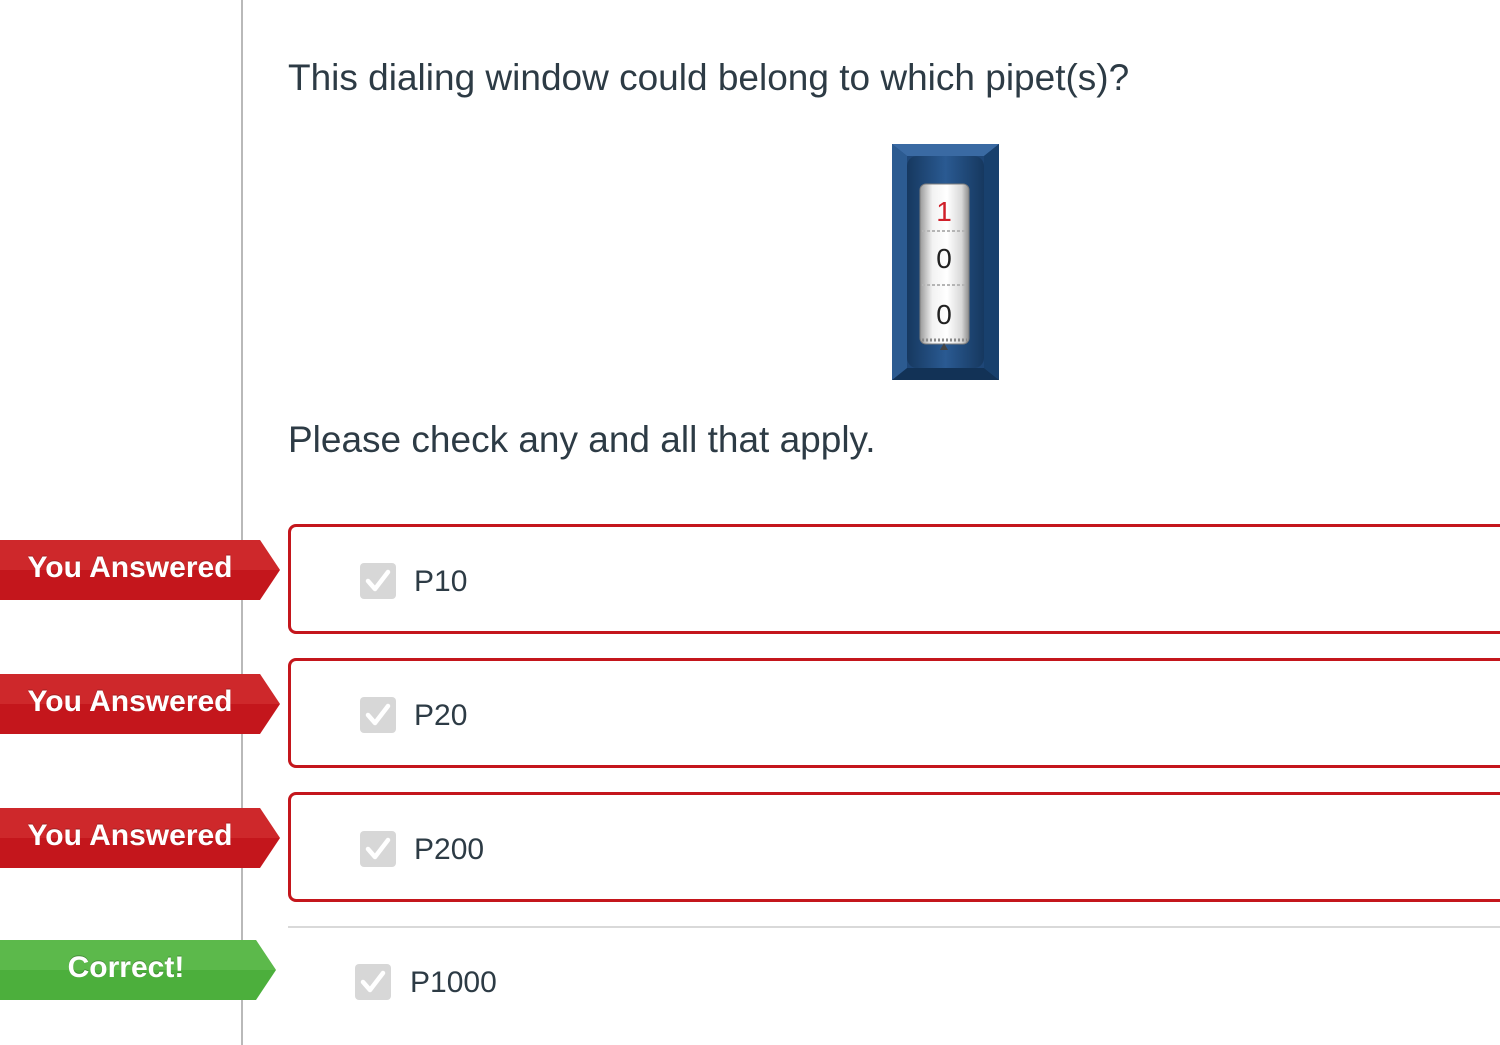 This screenshot has width=1500, height=1045. I want to click on dial-digit-1: 1, so click(944, 211).